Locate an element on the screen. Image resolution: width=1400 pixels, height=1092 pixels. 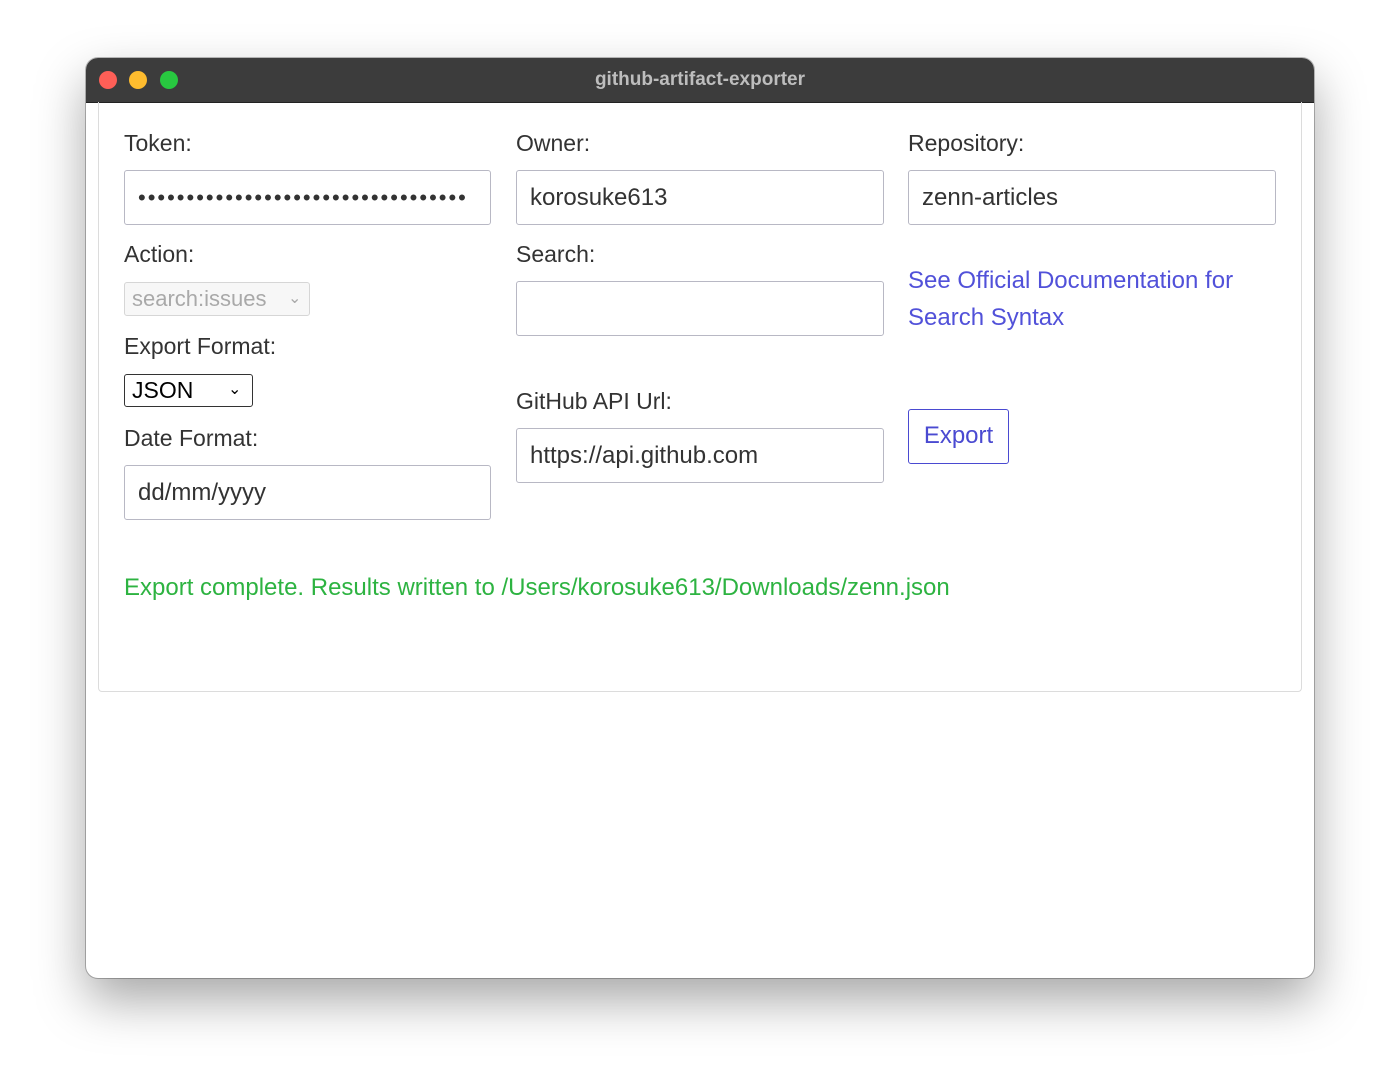
owner-field: korosuke613 is located at coordinates (700, 197).